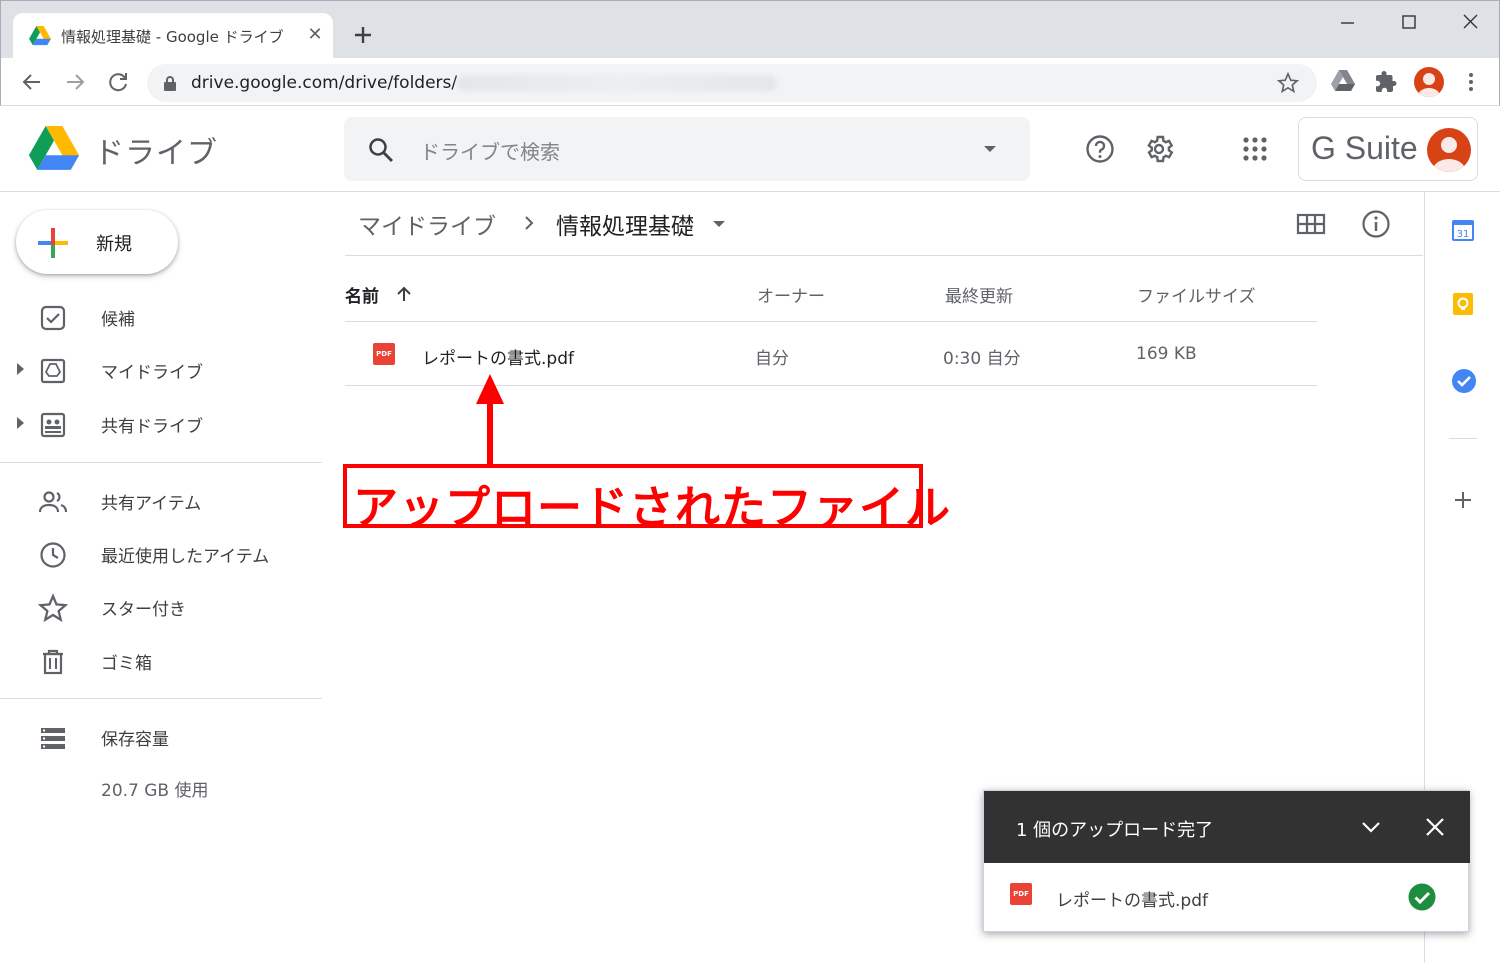 The height and width of the screenshot is (963, 1500). I want to click on search-input: ドライブで検索, so click(490, 150).